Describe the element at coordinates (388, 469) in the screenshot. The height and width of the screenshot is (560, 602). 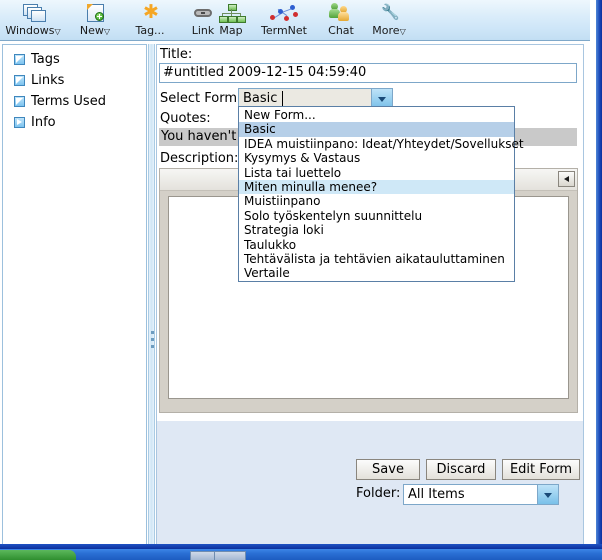
I see `save-button: Save` at that location.